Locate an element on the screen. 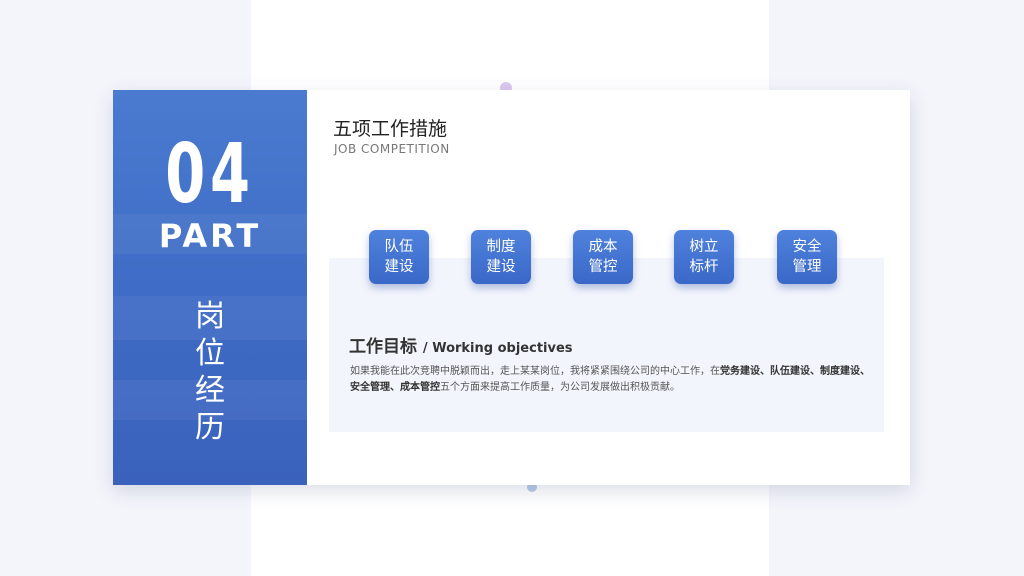 The image size is (1024, 576). measure-label: 成本 is located at coordinates (603, 247).